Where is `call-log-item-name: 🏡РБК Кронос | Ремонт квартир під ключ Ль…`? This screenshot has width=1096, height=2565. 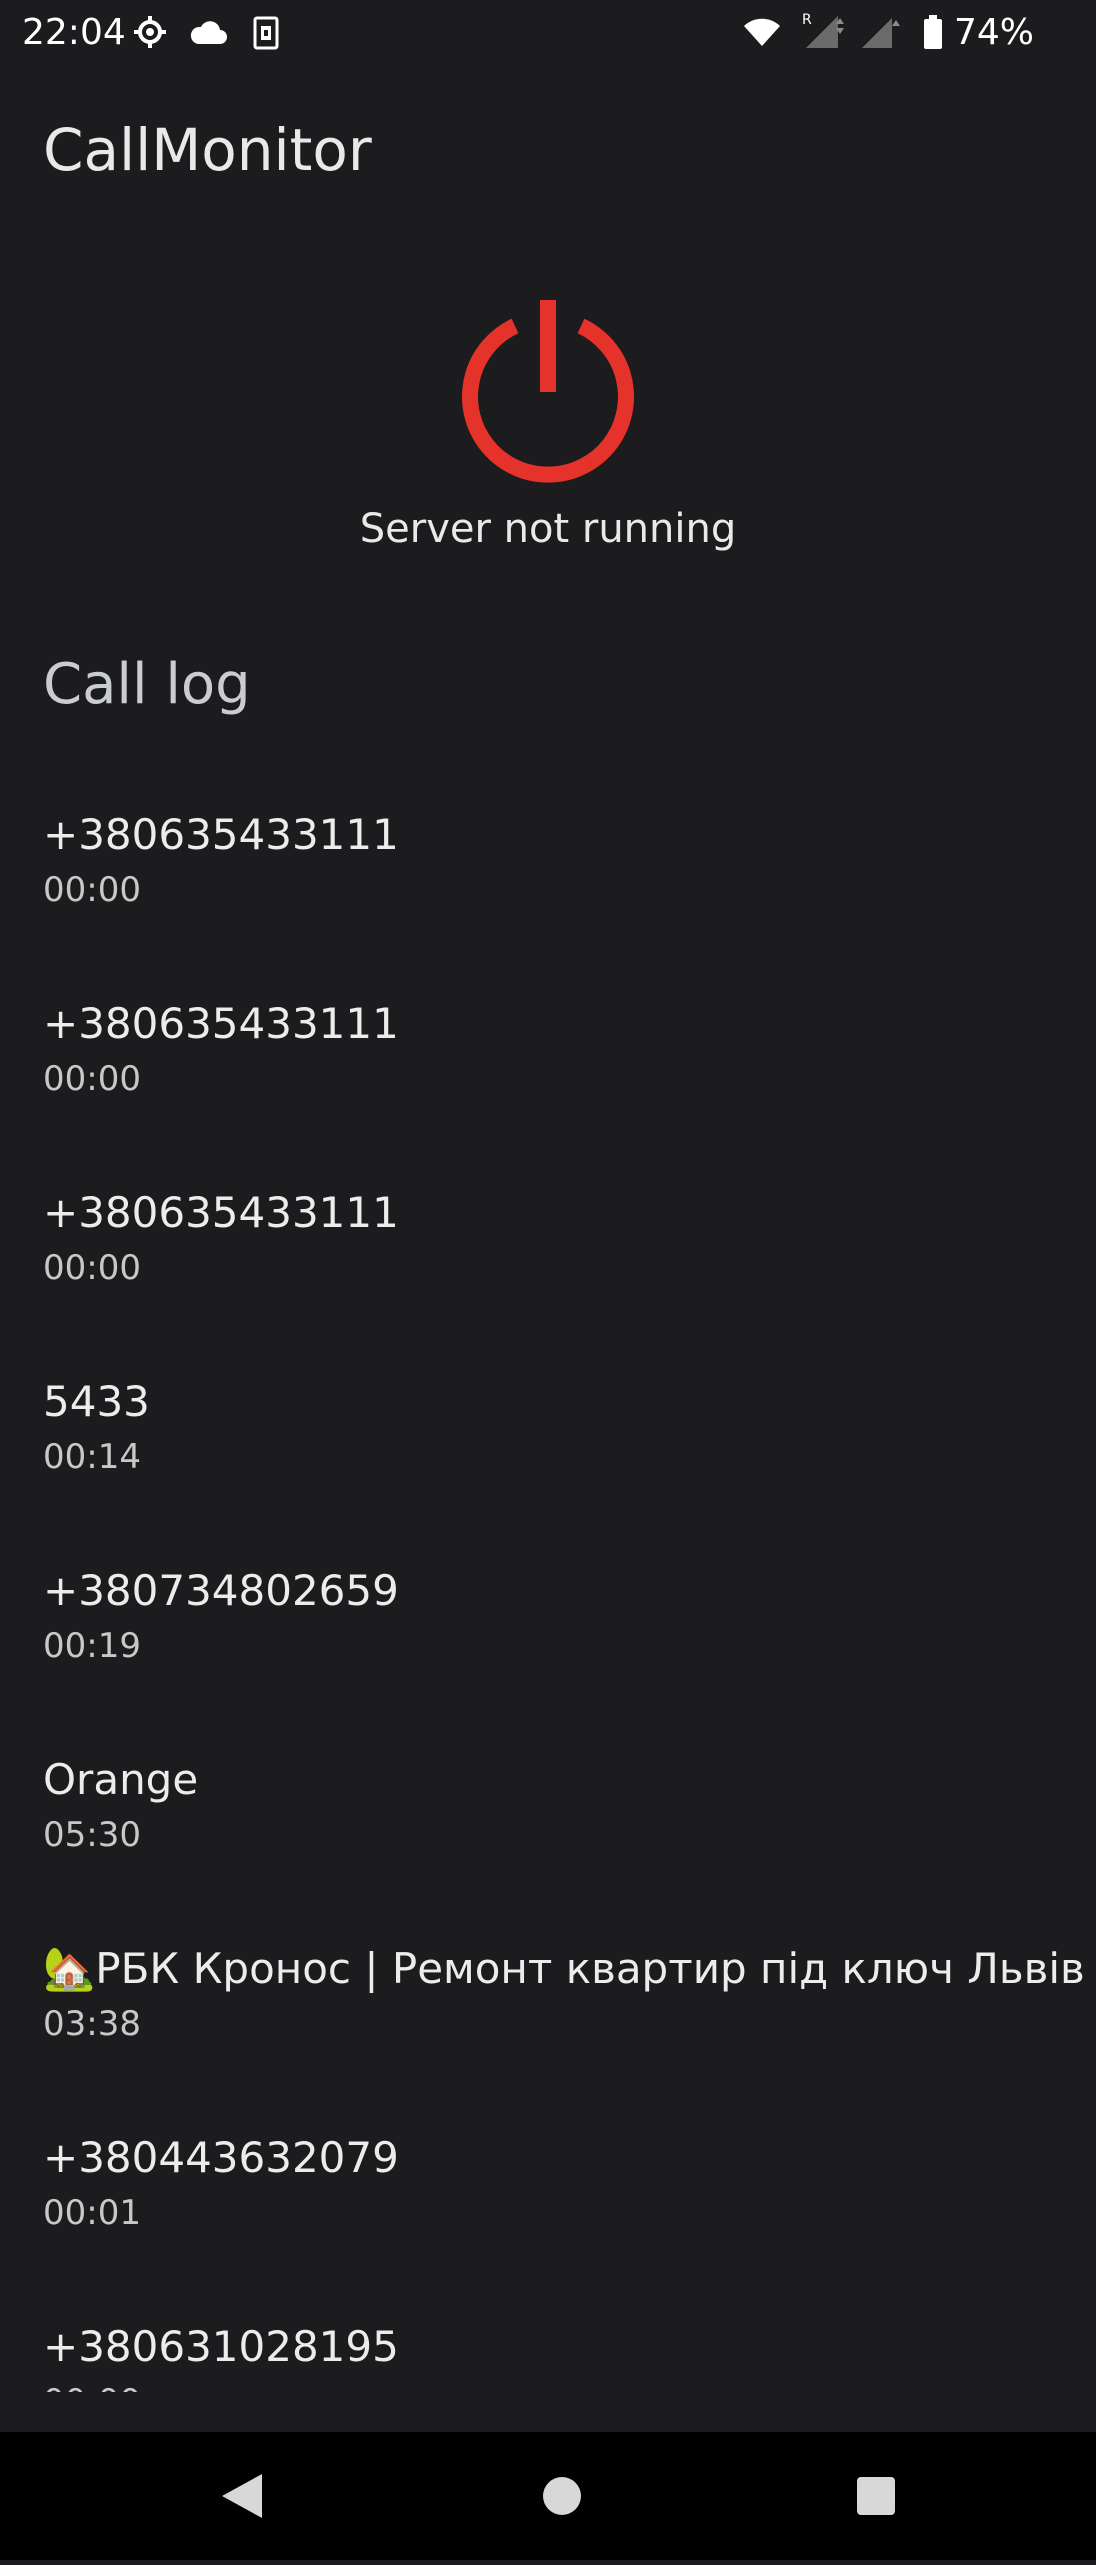
call-log-item-name: 🏡РБК Кронос | Ремонт квартир під ключ Ль… is located at coordinates (564, 1968).